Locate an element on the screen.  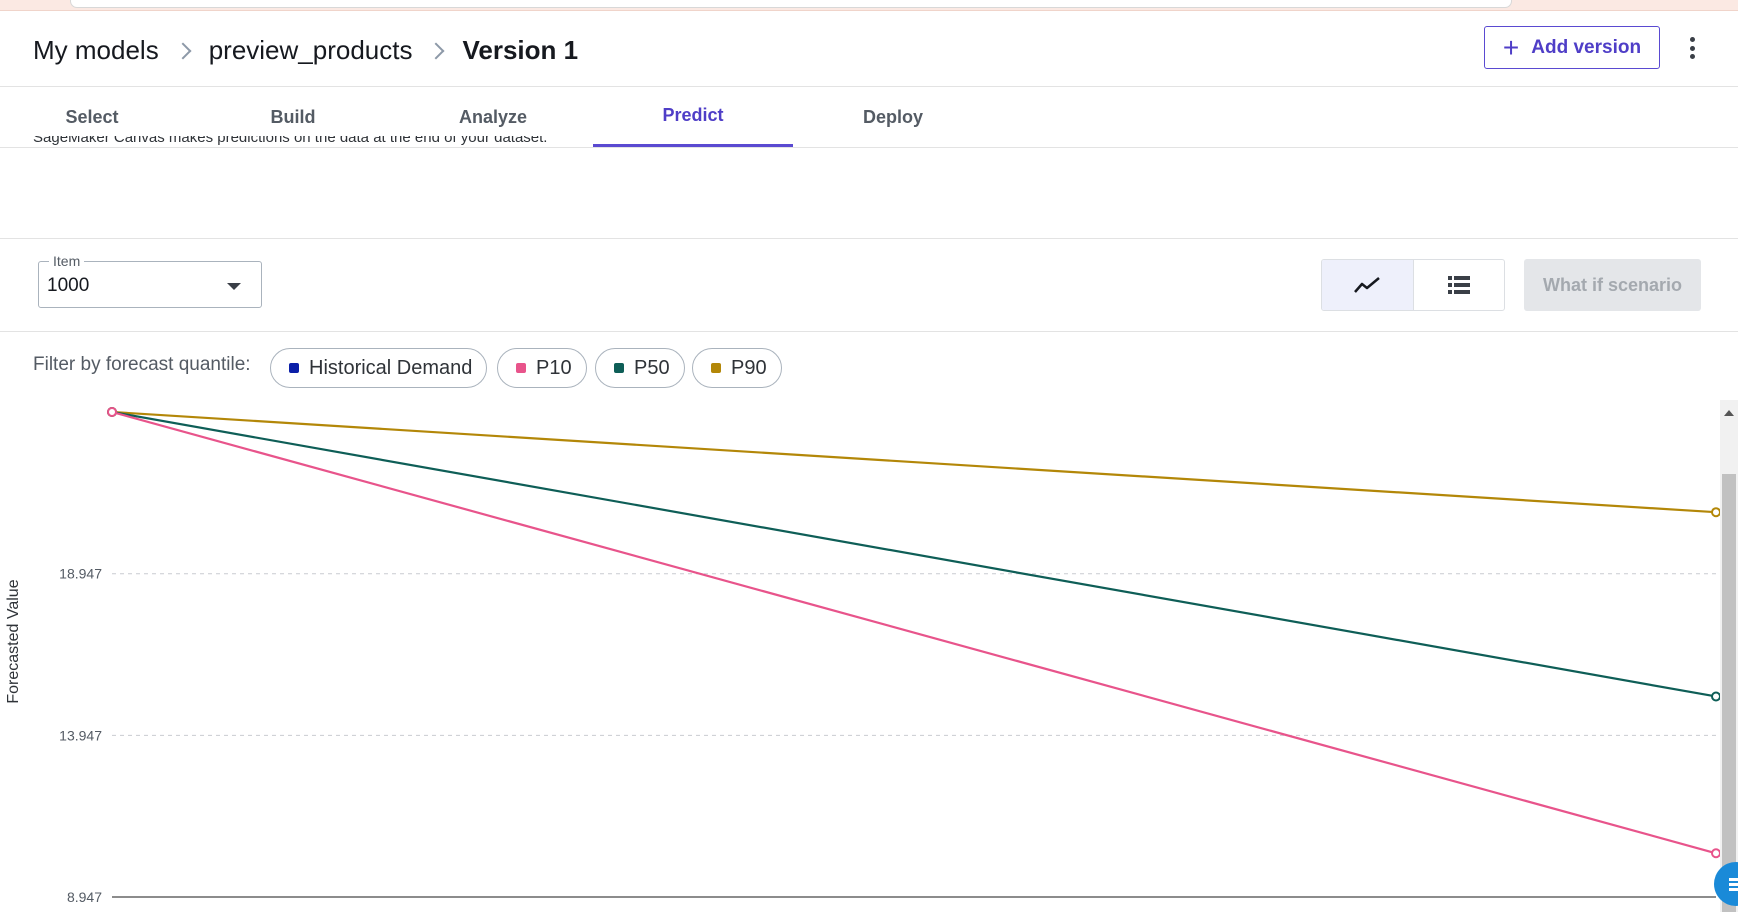
y-tick-label: 13.947 is located at coordinates (80, 735).